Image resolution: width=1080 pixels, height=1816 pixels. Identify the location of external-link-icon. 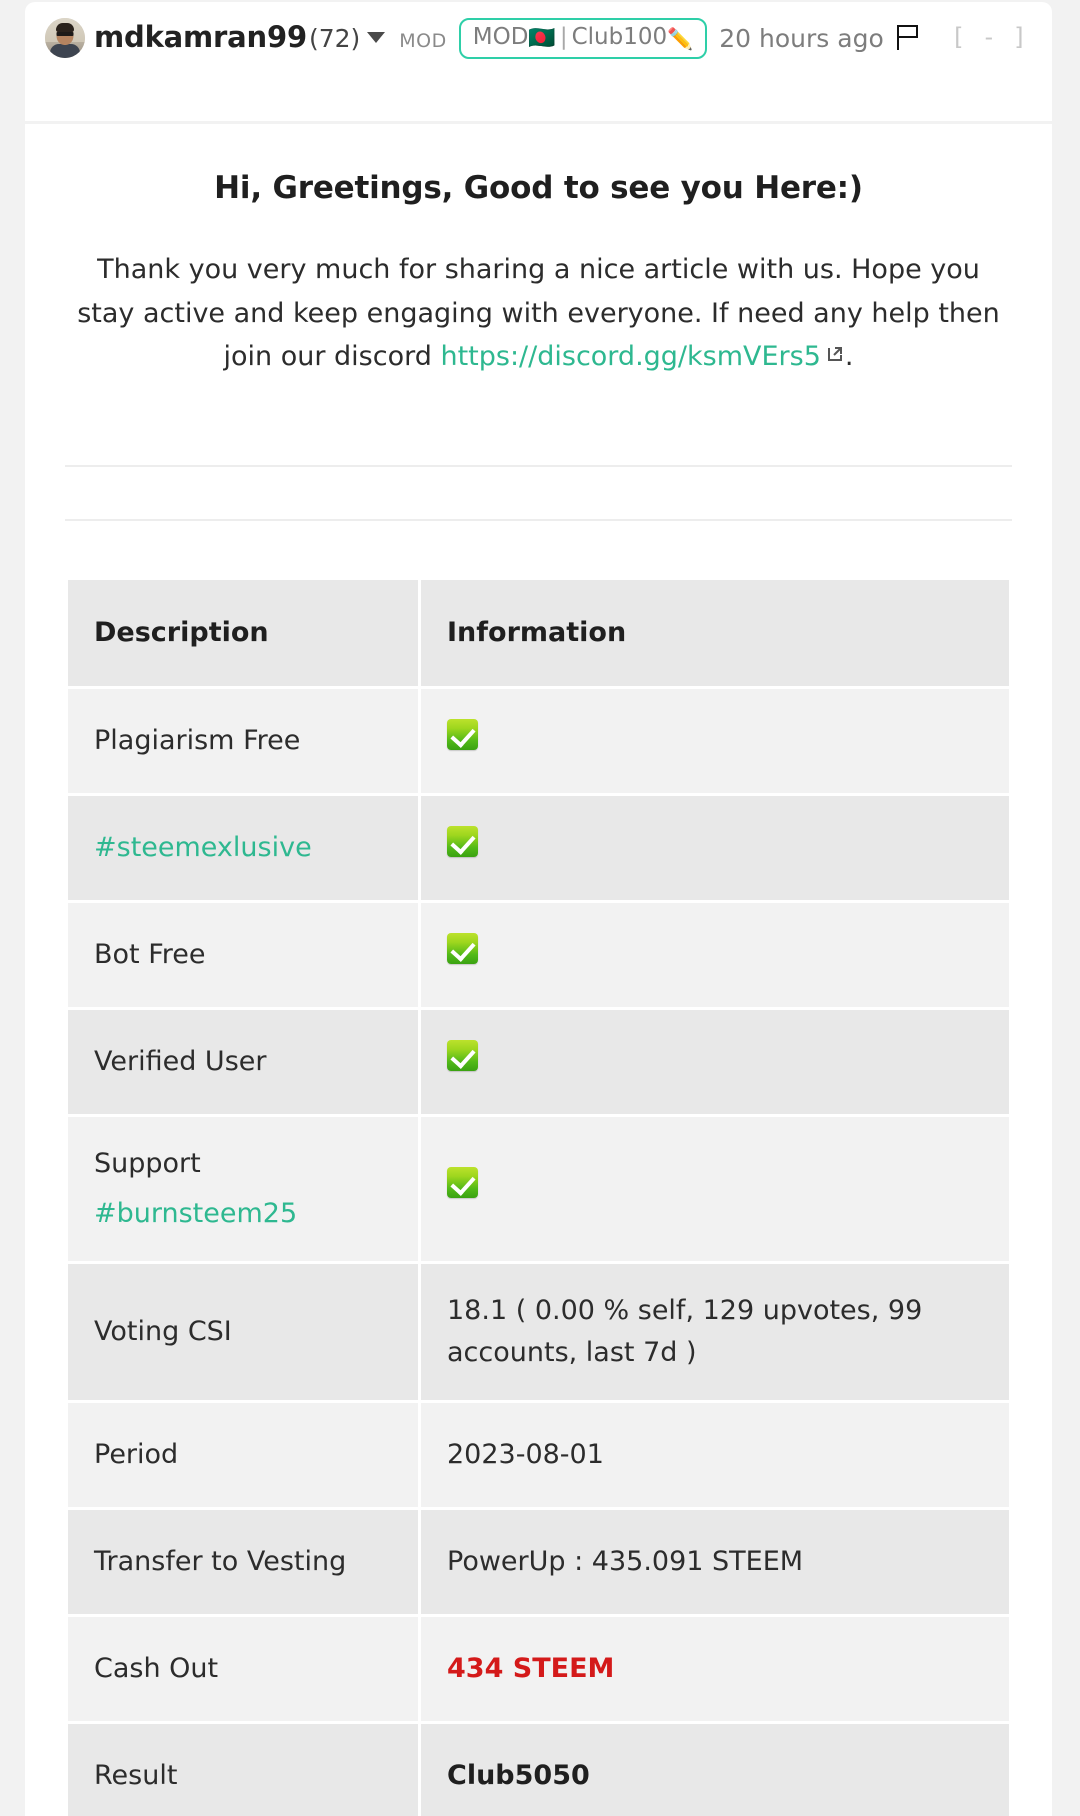
(835, 354).